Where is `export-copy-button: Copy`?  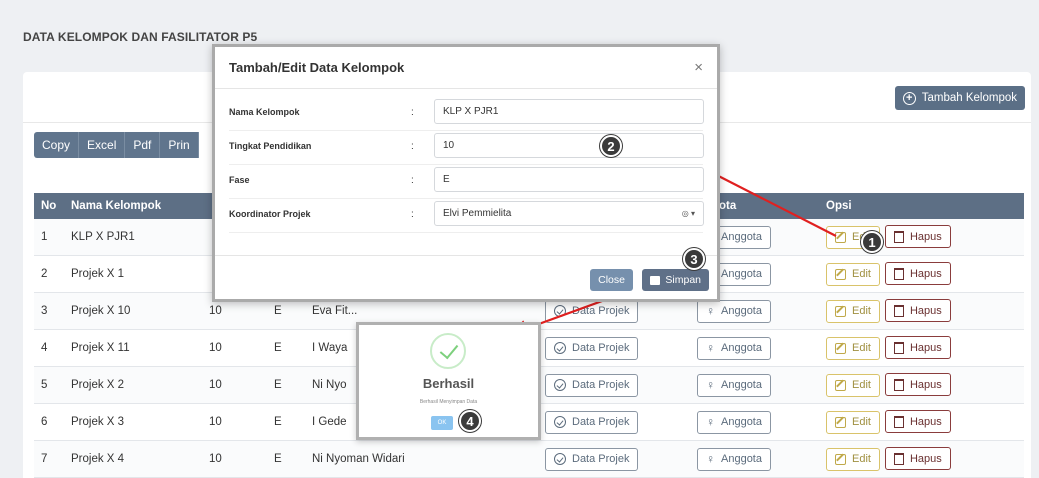
export-copy-button: Copy is located at coordinates (57, 145).